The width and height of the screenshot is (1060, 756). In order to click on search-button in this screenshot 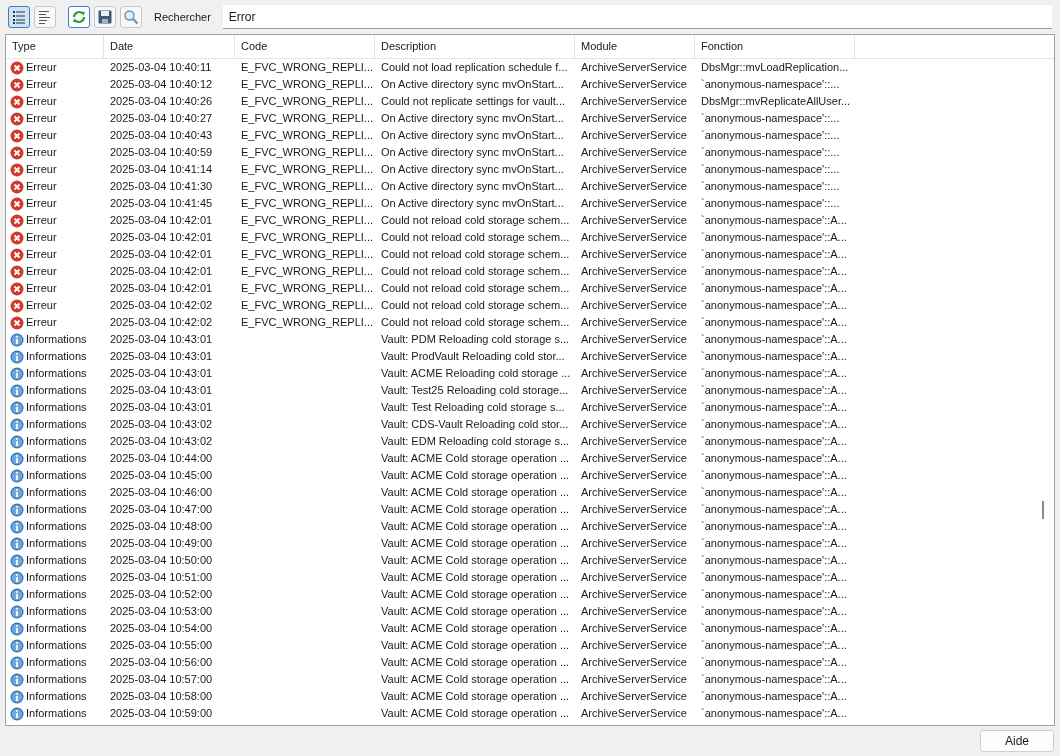, I will do `click(131, 17)`.